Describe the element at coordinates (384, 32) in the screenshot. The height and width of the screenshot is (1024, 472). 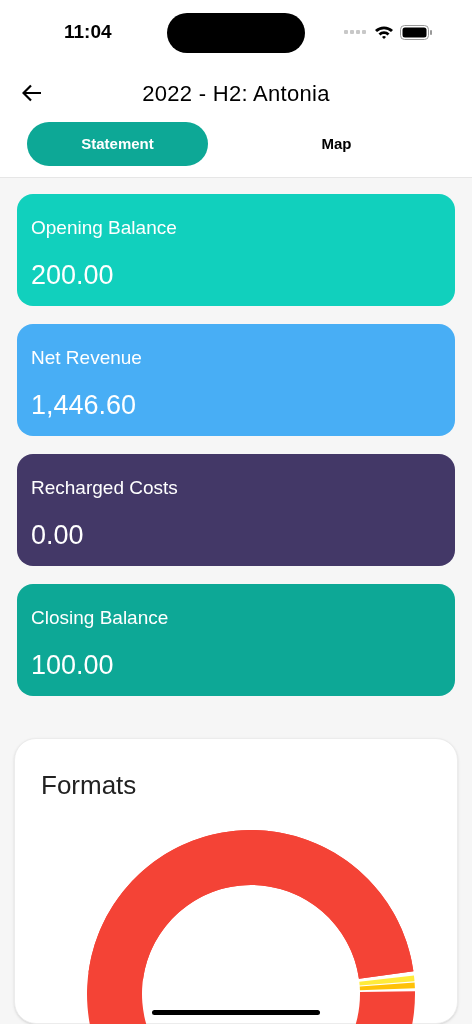
I see `wifi-icon` at that location.